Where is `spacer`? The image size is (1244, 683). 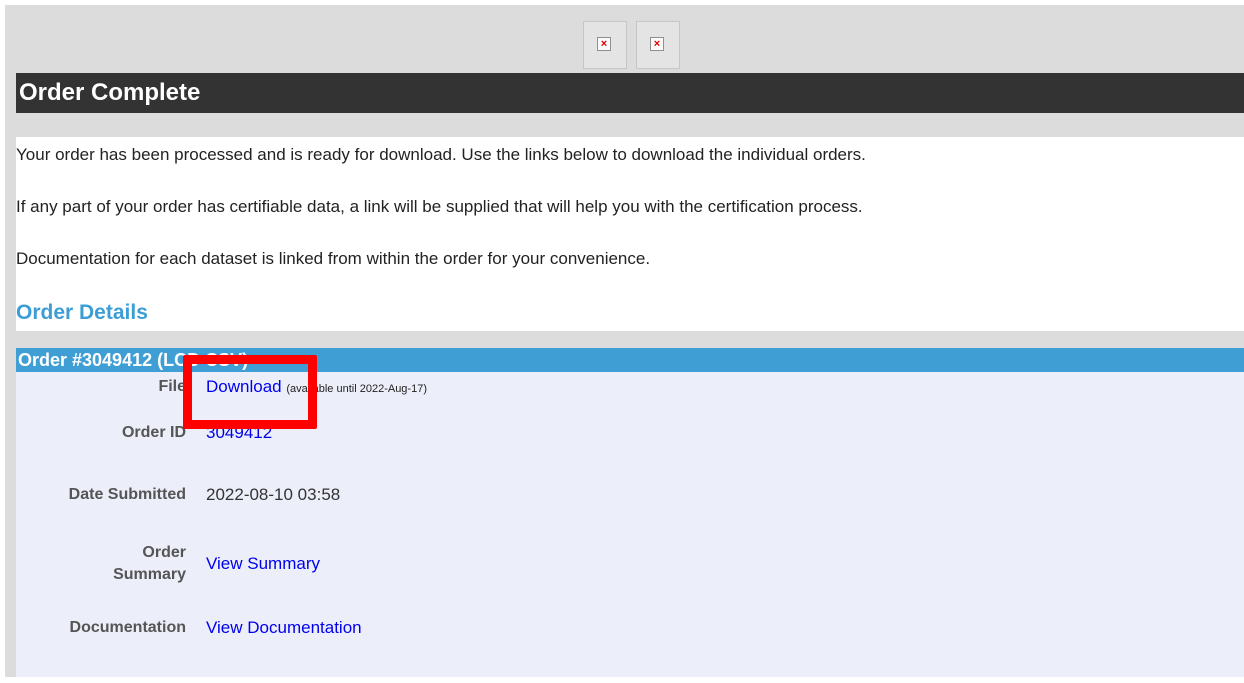 spacer is located at coordinates (630, 125).